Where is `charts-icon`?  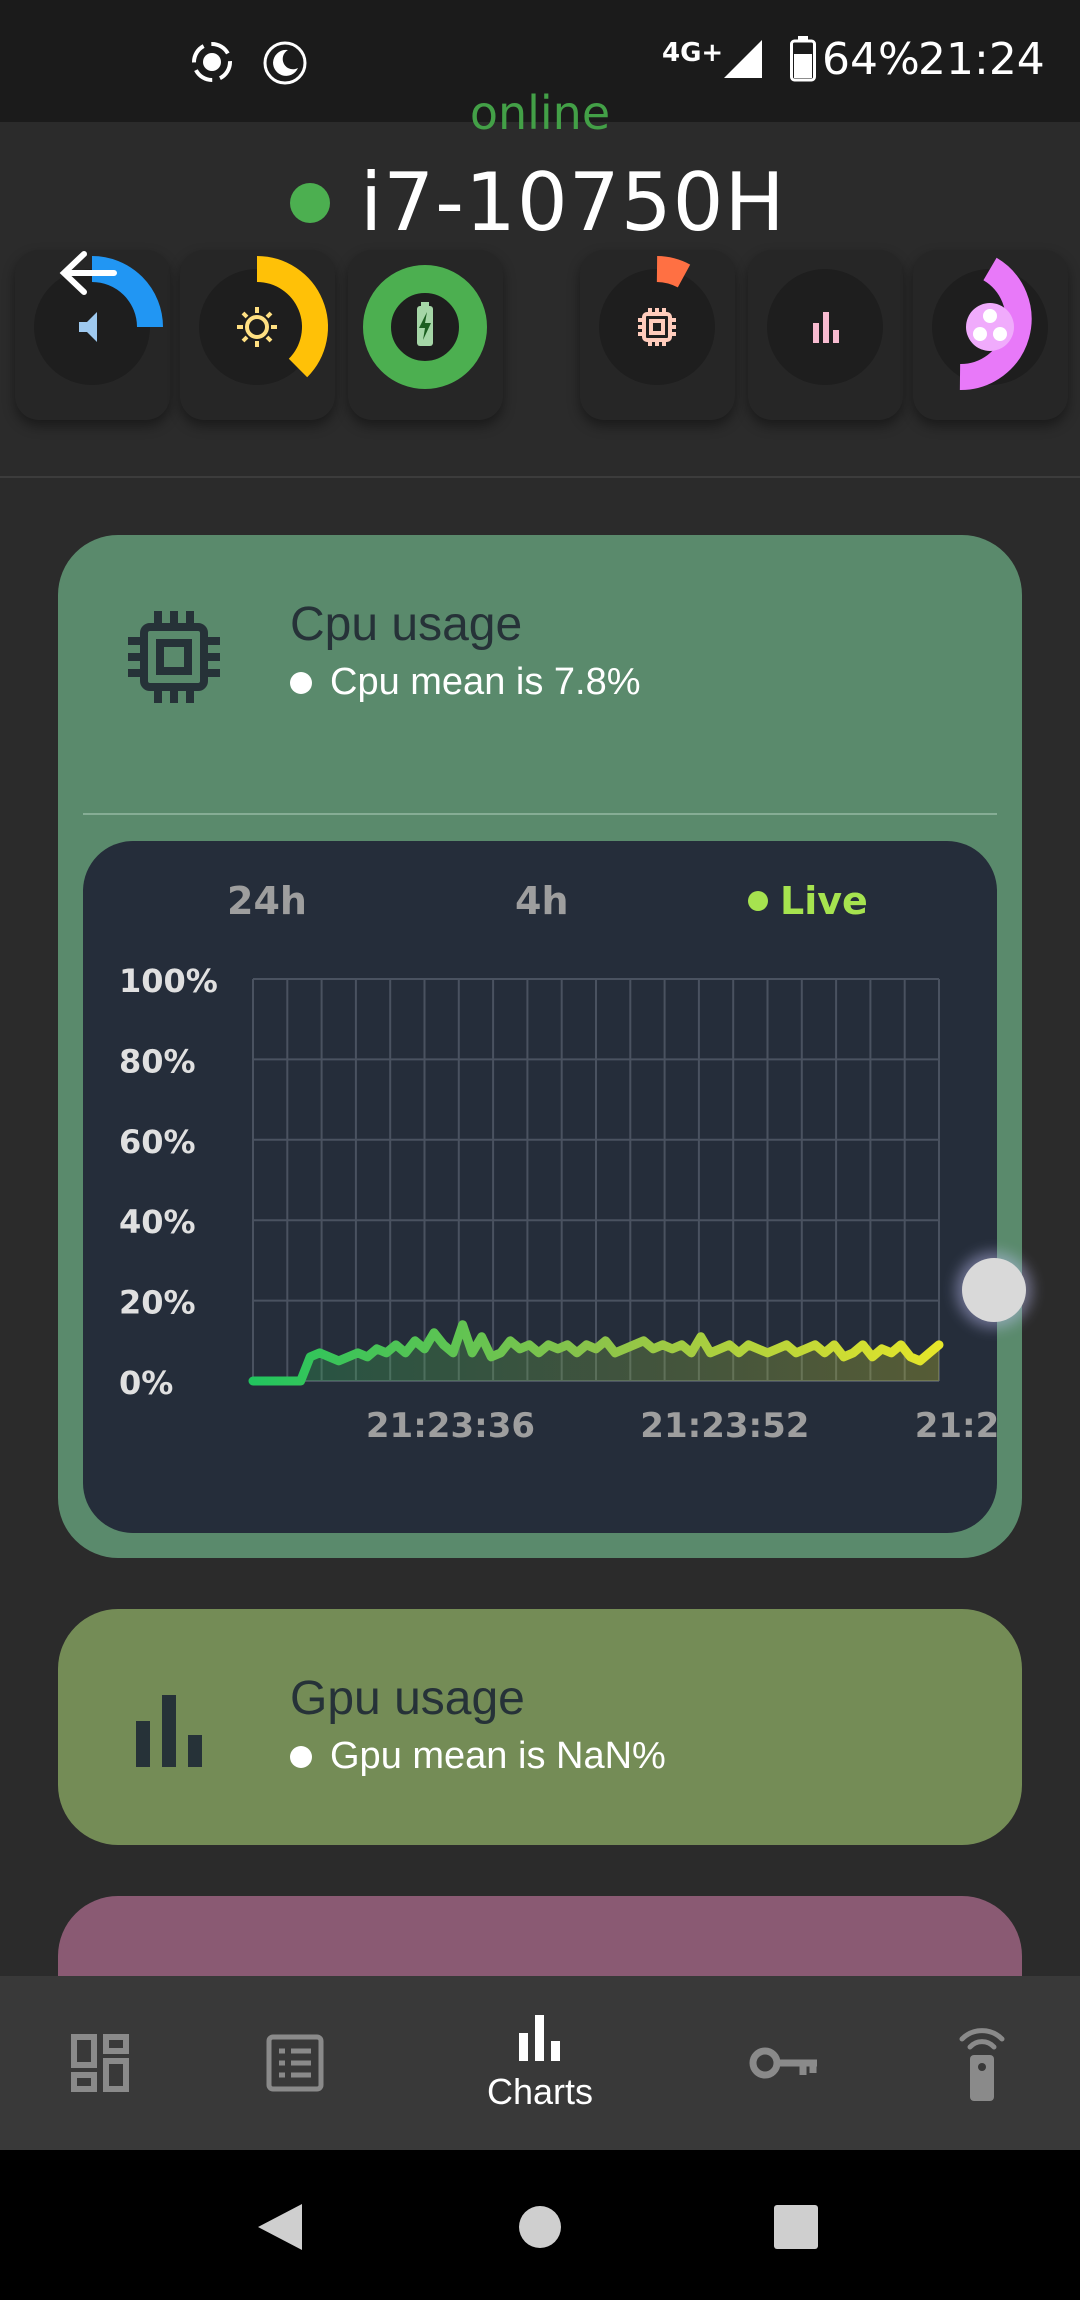 charts-icon is located at coordinates (539, 2038).